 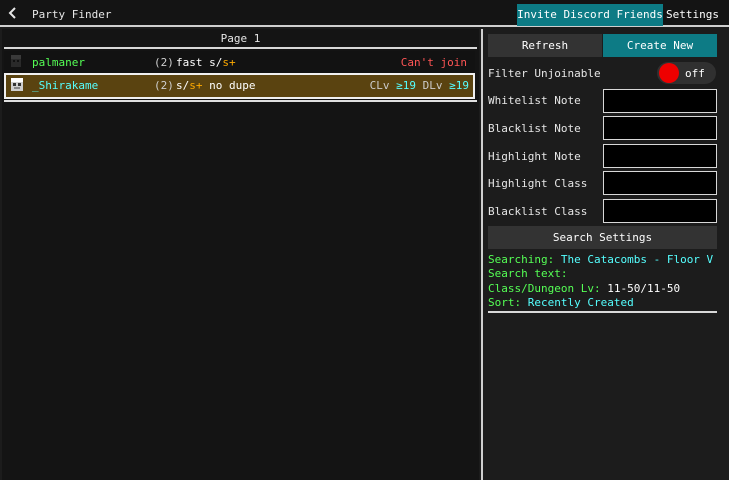 I want to click on class-dungeon-label: Class/Dungeon Lv:, so click(x=544, y=288).